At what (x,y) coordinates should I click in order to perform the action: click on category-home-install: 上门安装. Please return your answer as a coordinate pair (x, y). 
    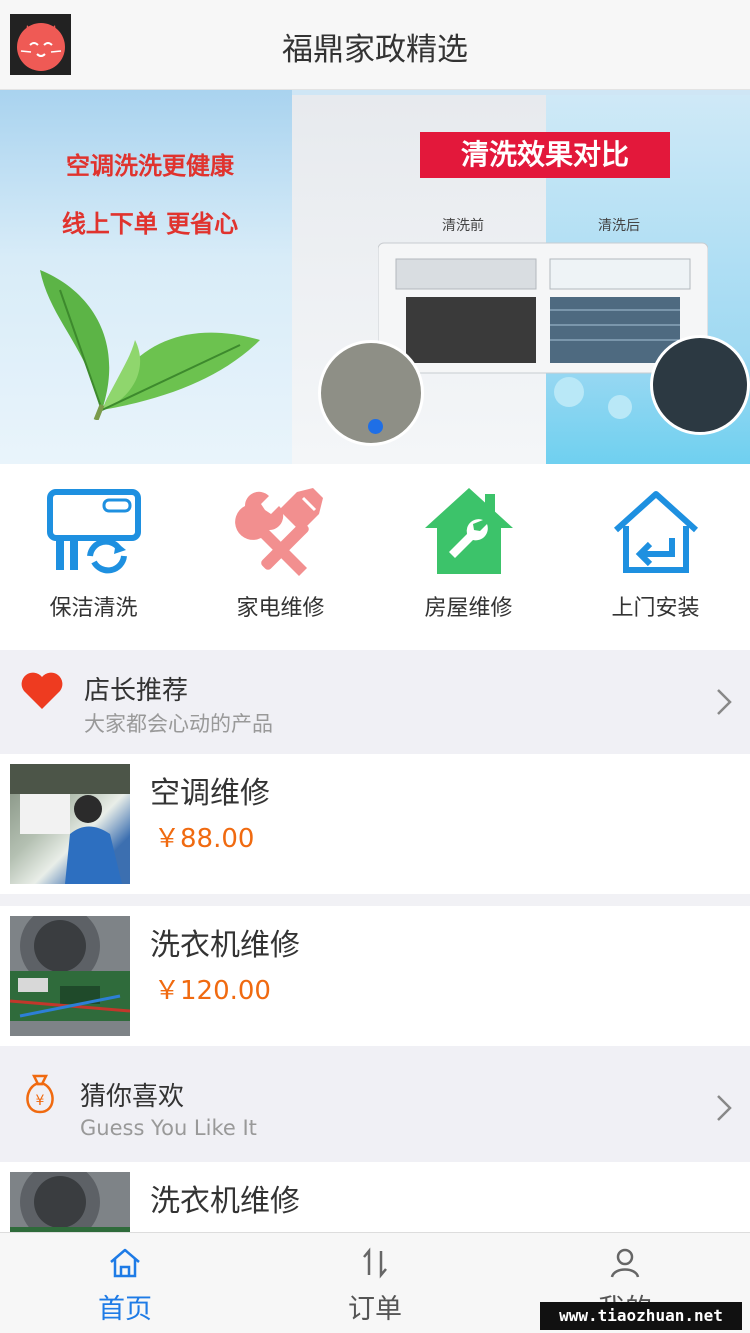
    Looking at the image, I should click on (655, 557).